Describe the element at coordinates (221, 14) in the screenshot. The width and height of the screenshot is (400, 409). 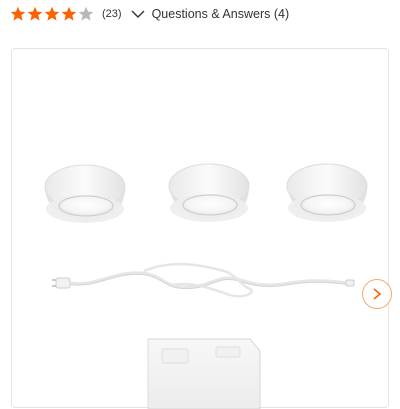
I see `questions-answers-link: Questions & Answers (4)` at that location.